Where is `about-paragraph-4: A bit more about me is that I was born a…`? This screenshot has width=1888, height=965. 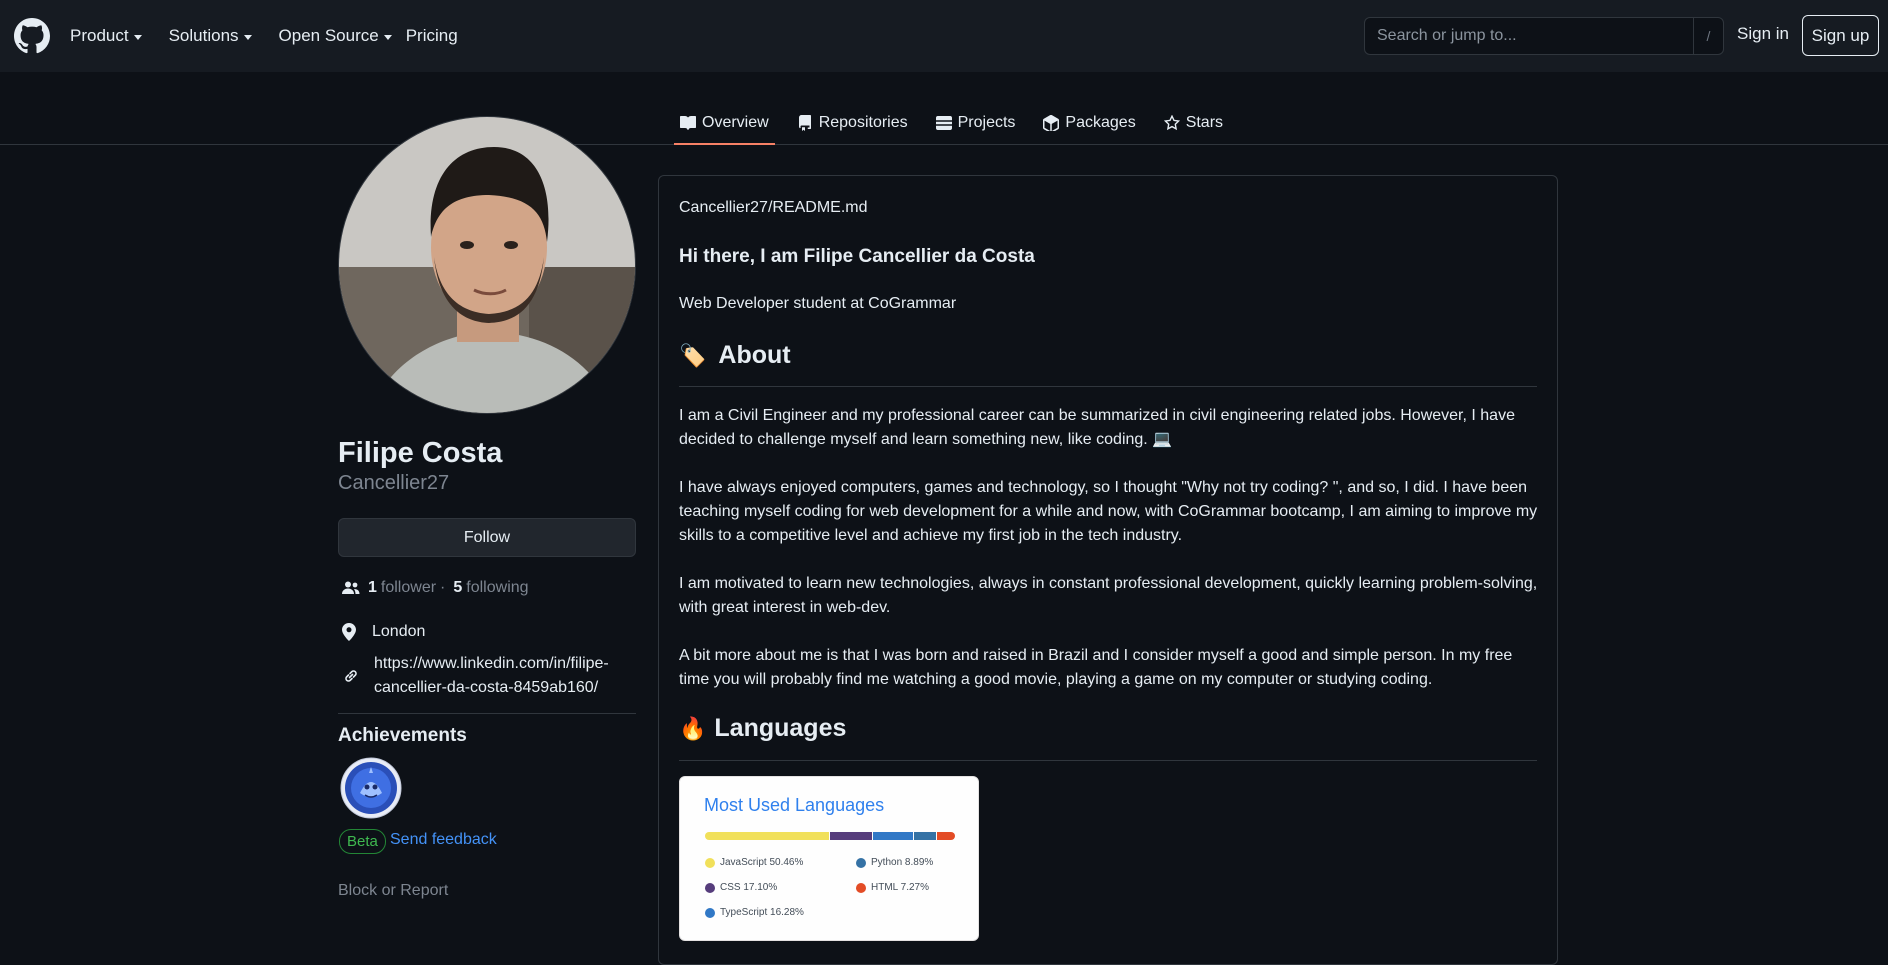 about-paragraph-4: A bit more about me is that I was born a… is located at coordinates (1096, 667).